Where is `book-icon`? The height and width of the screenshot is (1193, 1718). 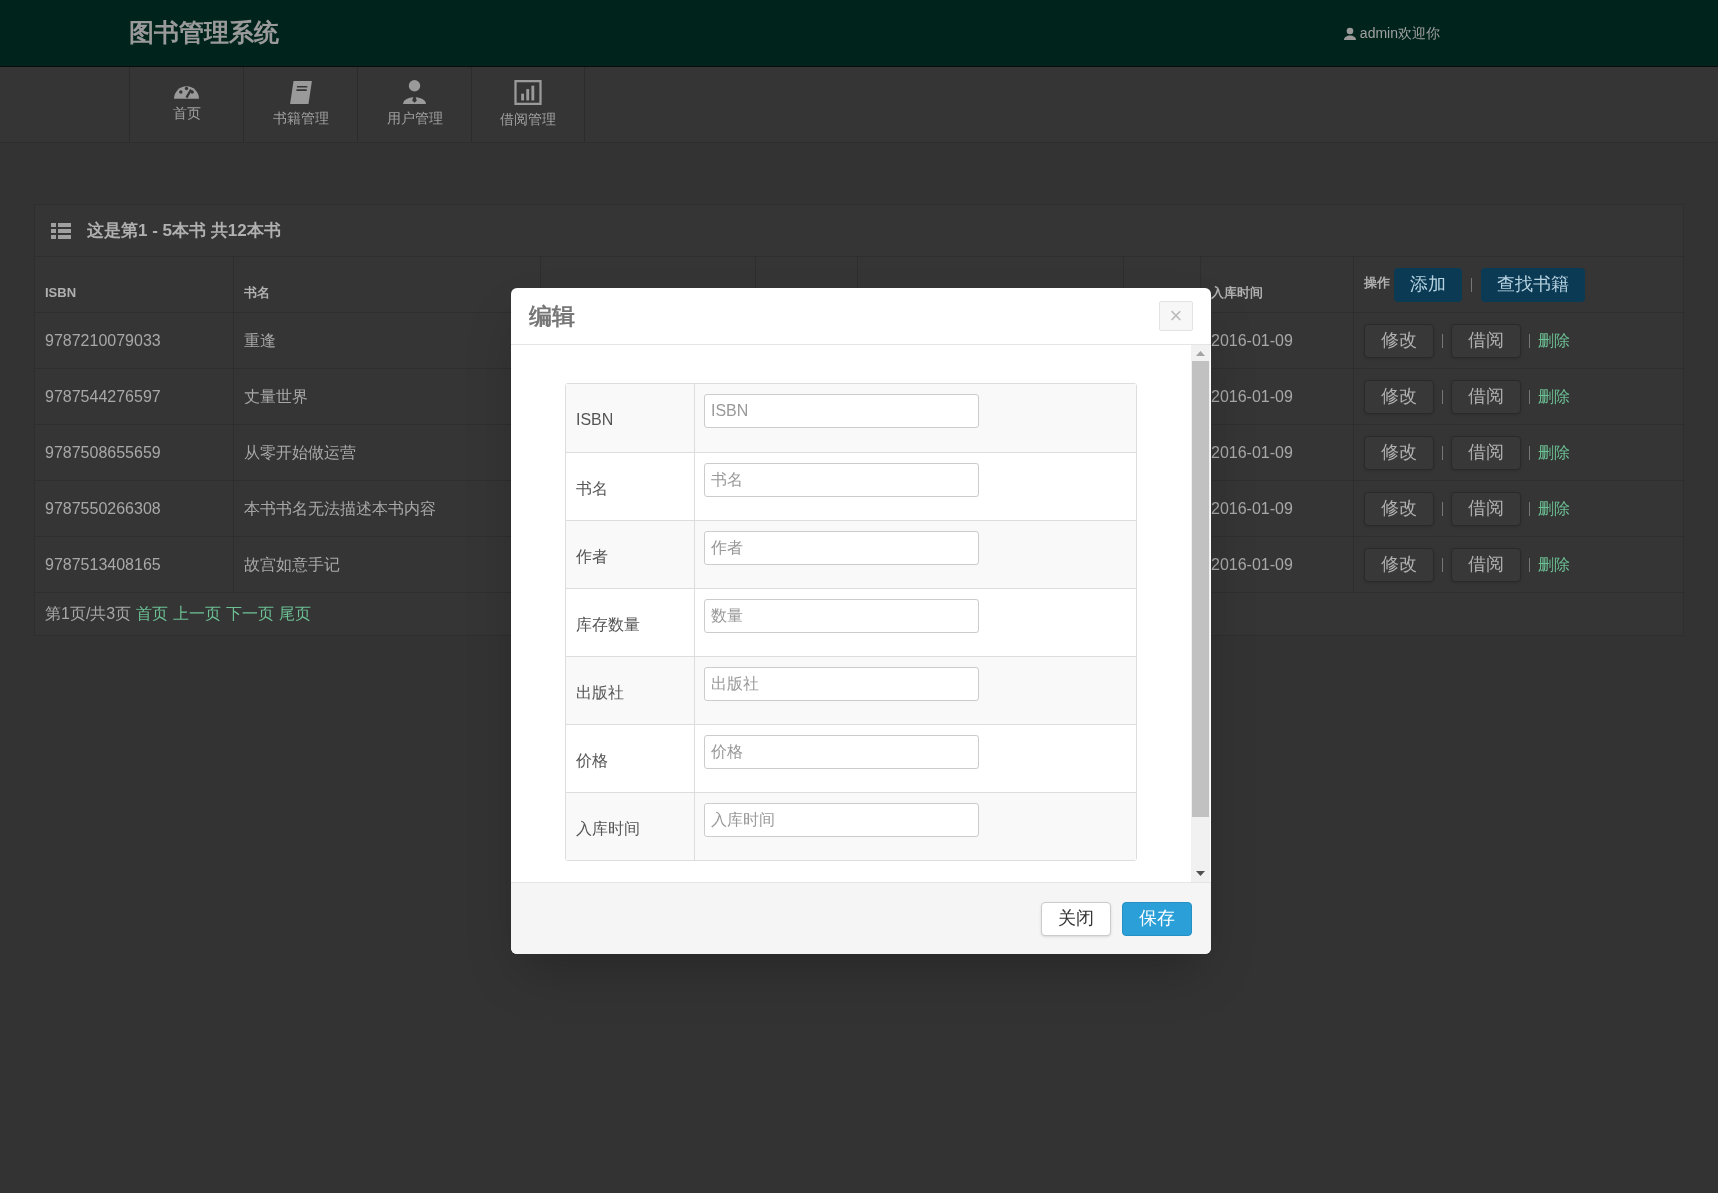
book-icon is located at coordinates (300, 92).